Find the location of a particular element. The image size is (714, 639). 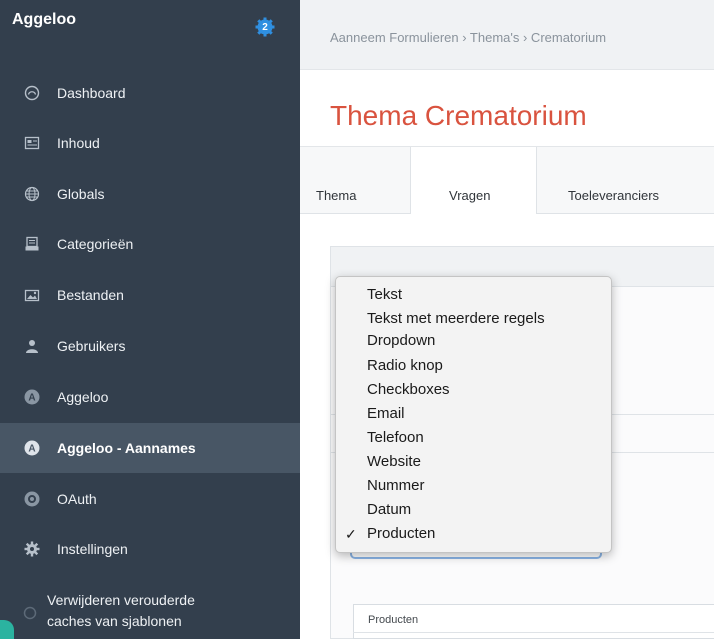

nav-oauth: OAuth is located at coordinates (150, 499).